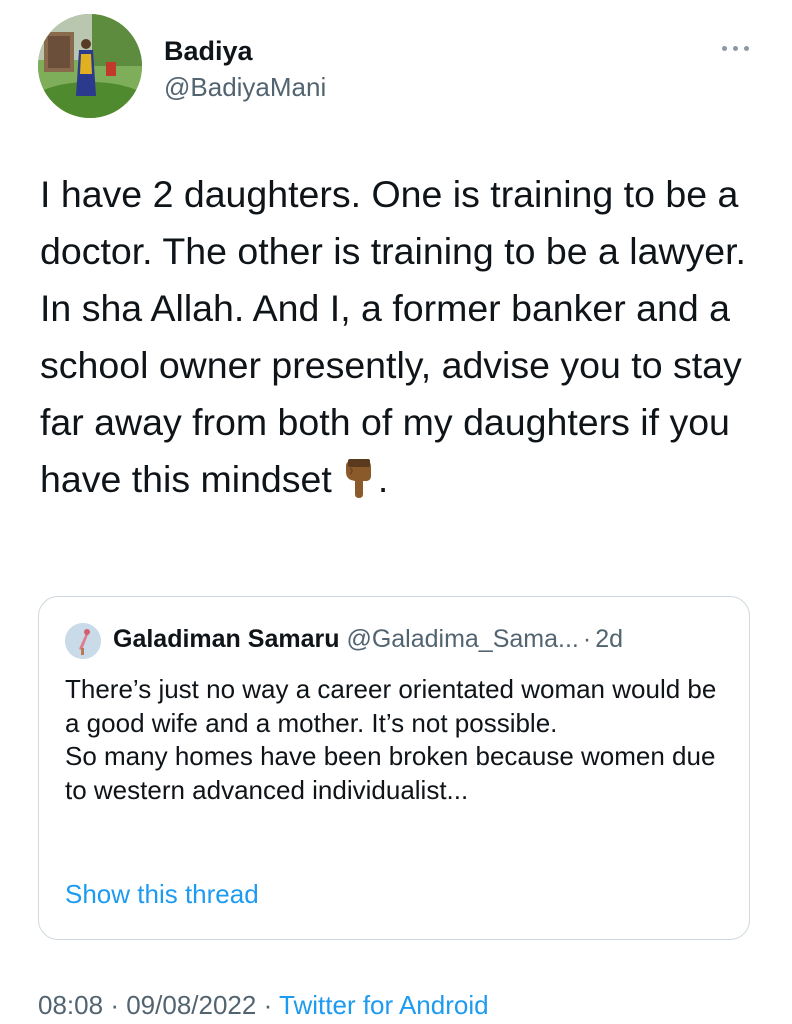 The image size is (792, 1024). What do you see at coordinates (83, 641) in the screenshot?
I see `quoted-author-avatar` at bounding box center [83, 641].